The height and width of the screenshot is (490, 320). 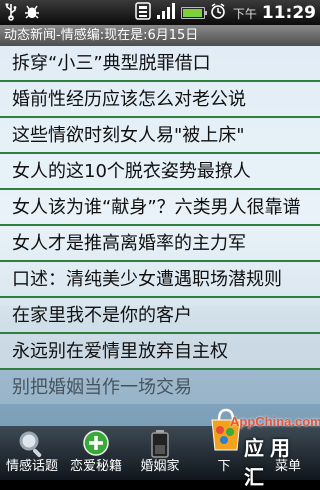 I want to click on battery-level-fill, so click(x=192, y=13).